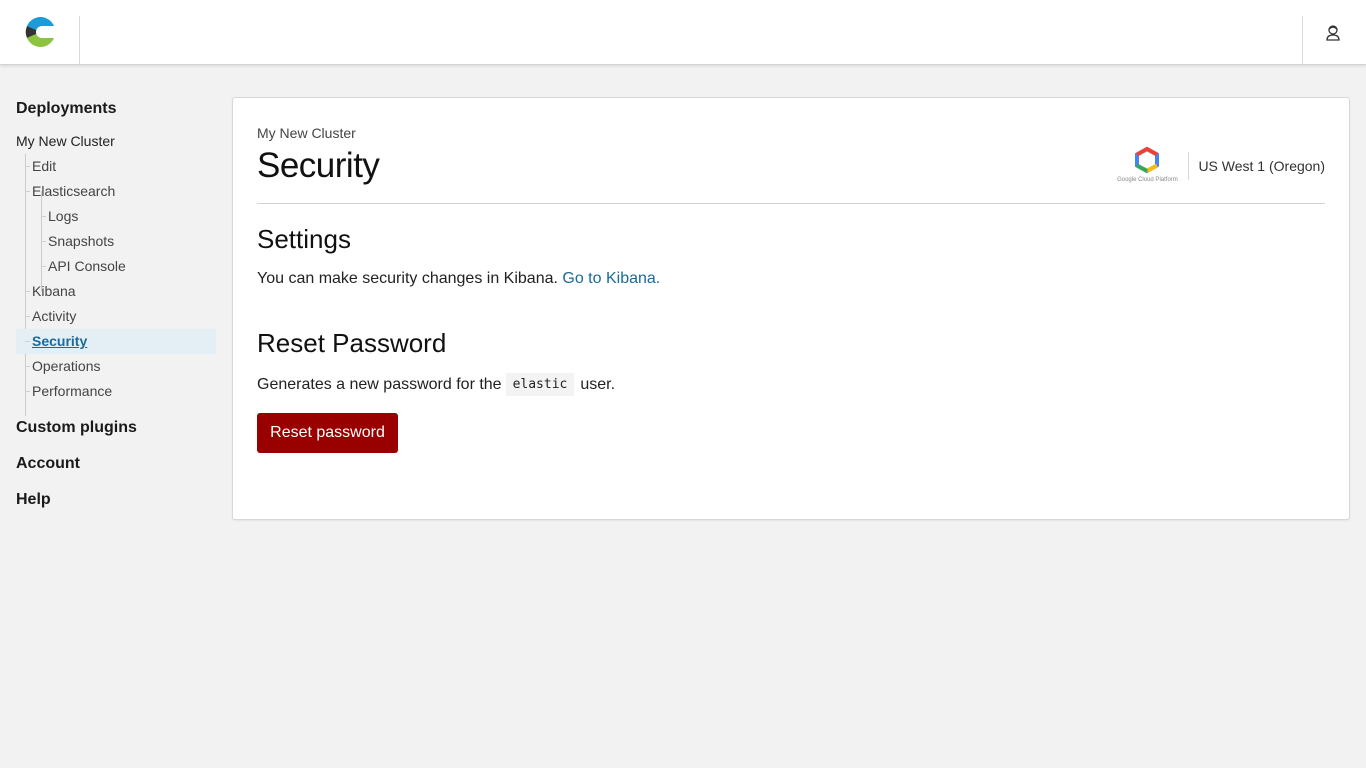  What do you see at coordinates (611, 278) in the screenshot?
I see `go-to-kibana-link: Go to Kibana.` at bounding box center [611, 278].